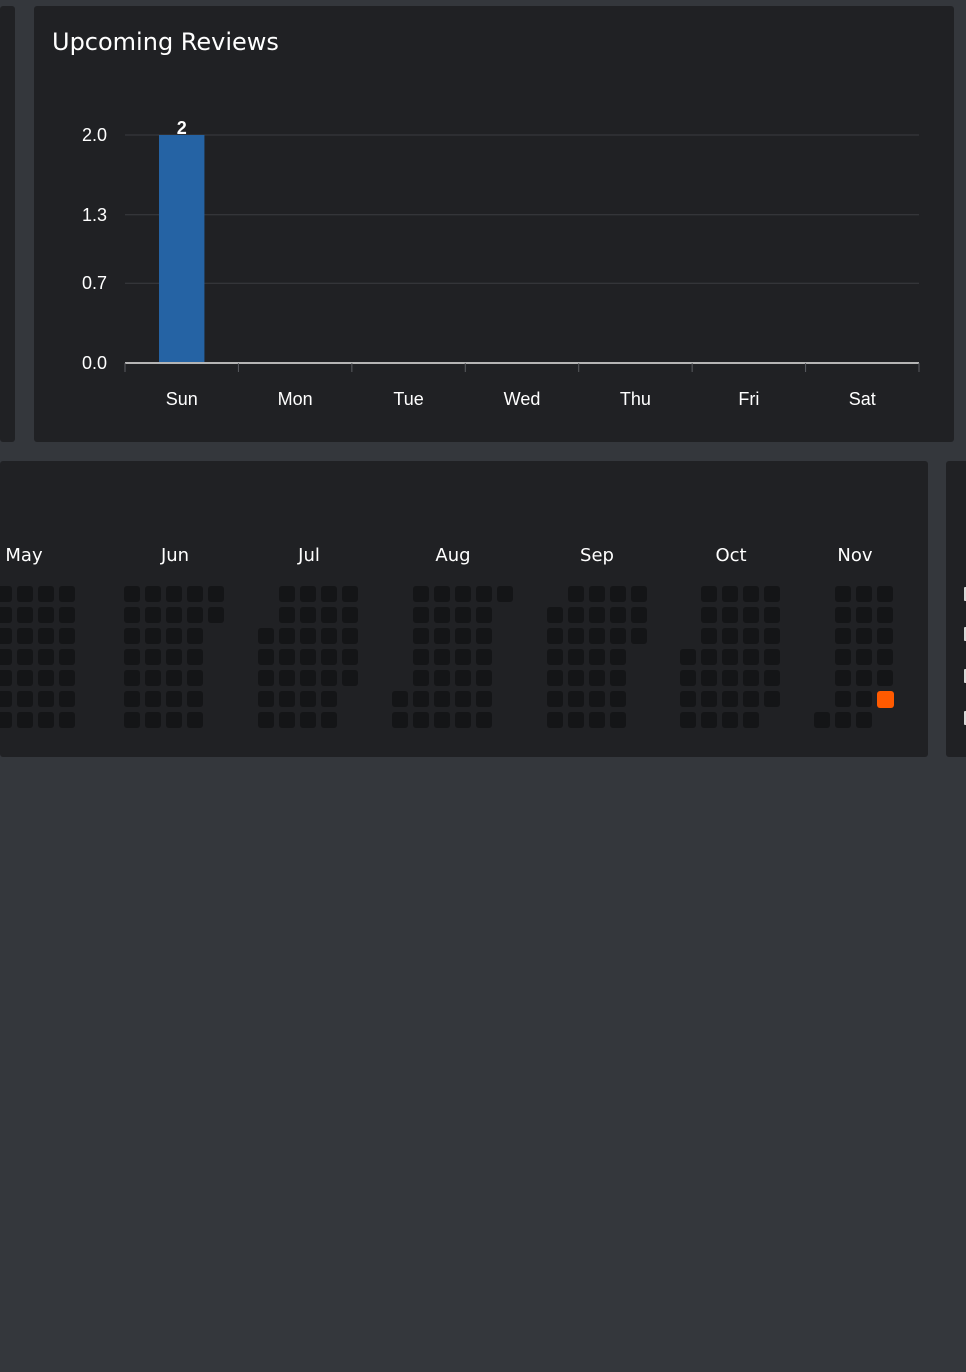 The height and width of the screenshot is (1372, 966). I want to click on right-panel-edge, so click(956, 609).